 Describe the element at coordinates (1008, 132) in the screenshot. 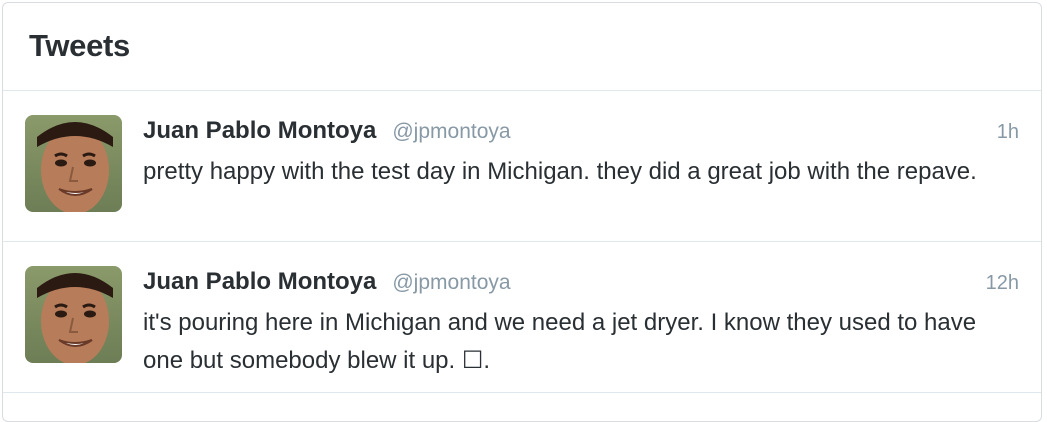

I see `tweet-timestamp: 1h` at that location.